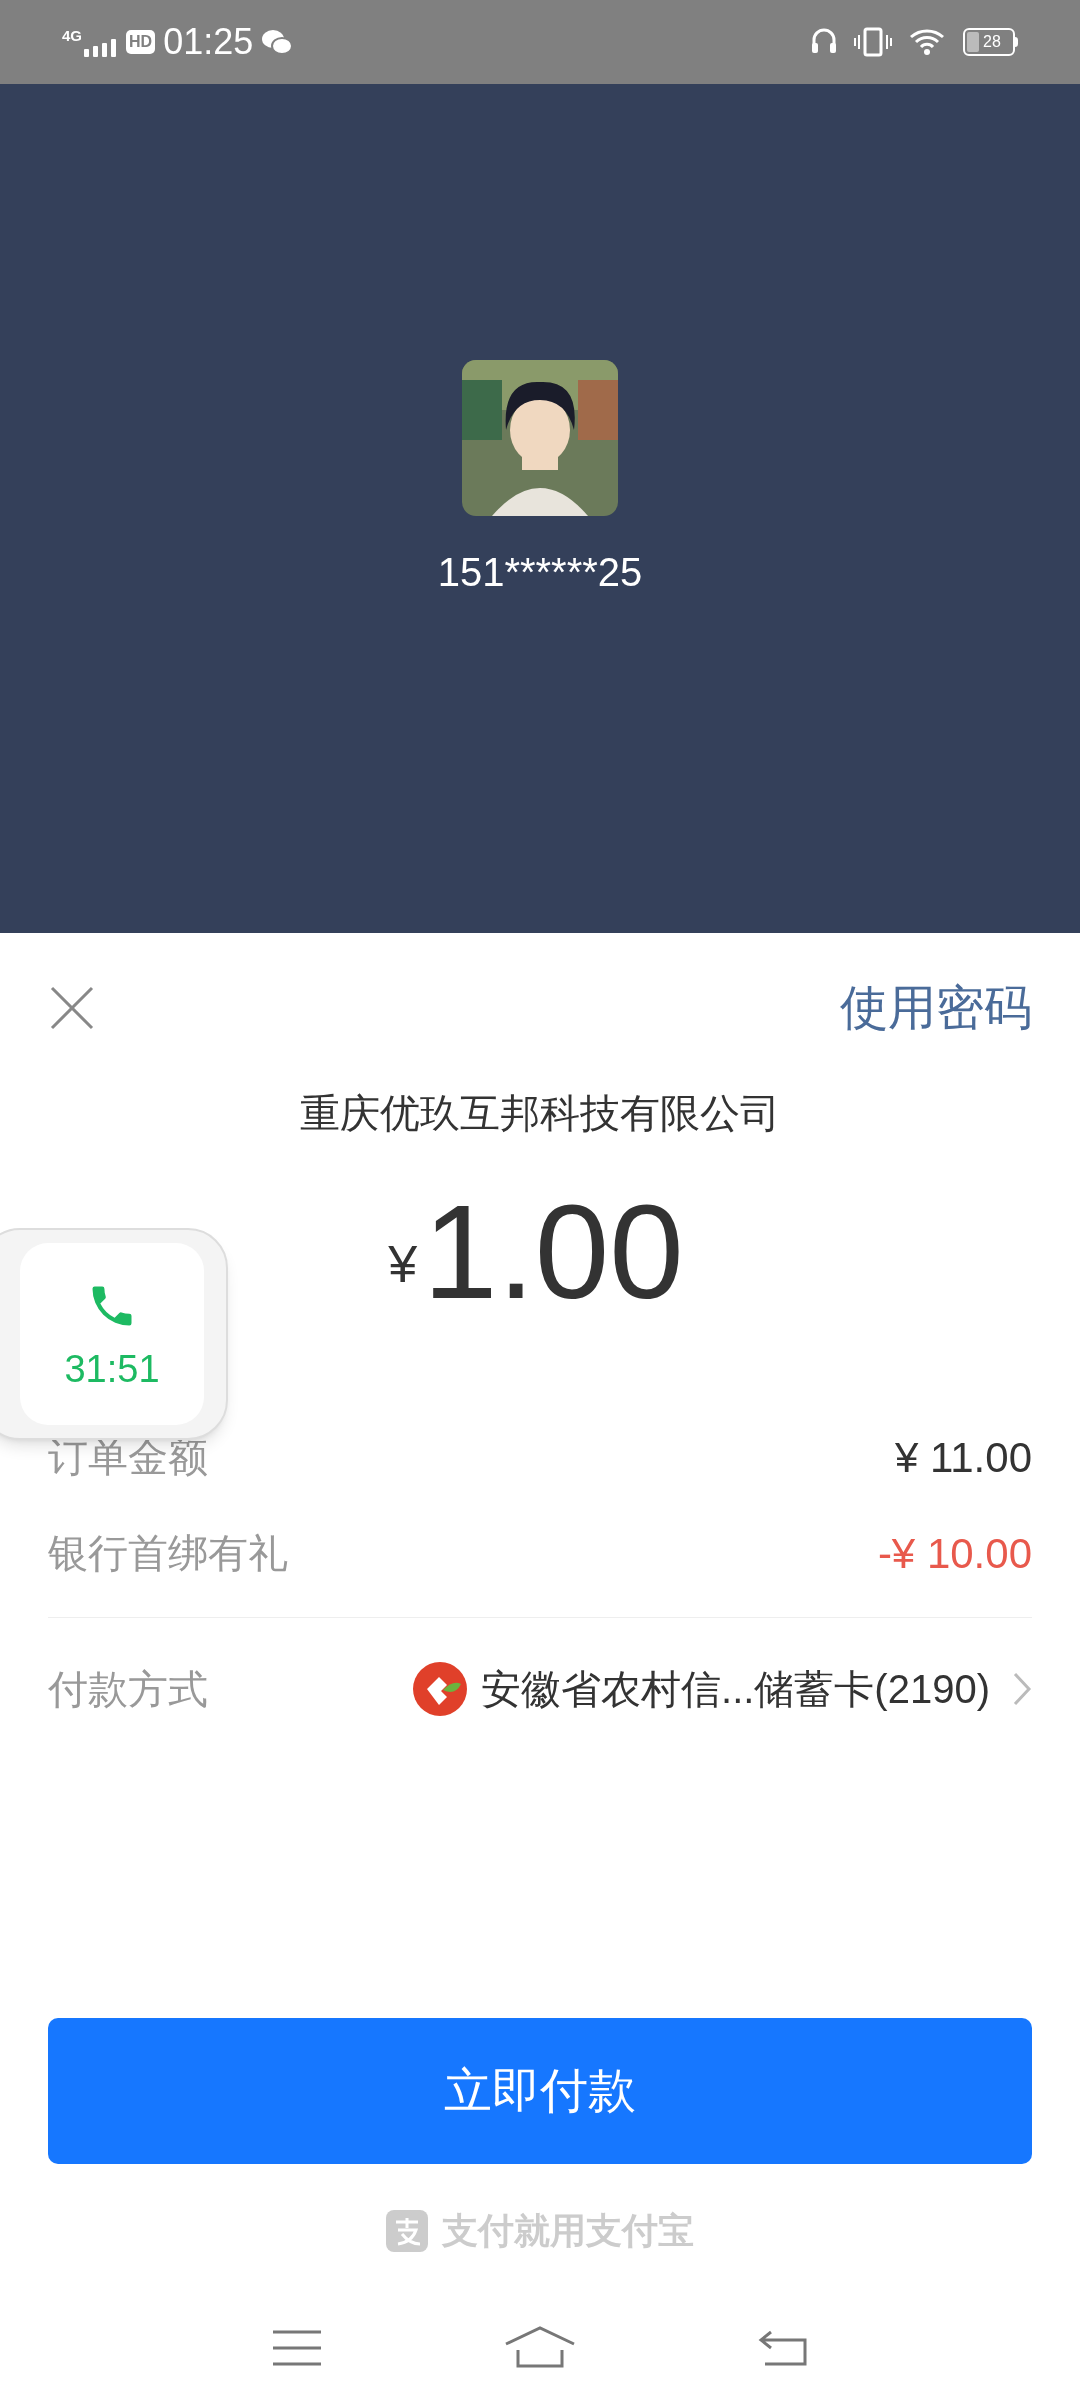  I want to click on signal-icon, so click(101, 46).